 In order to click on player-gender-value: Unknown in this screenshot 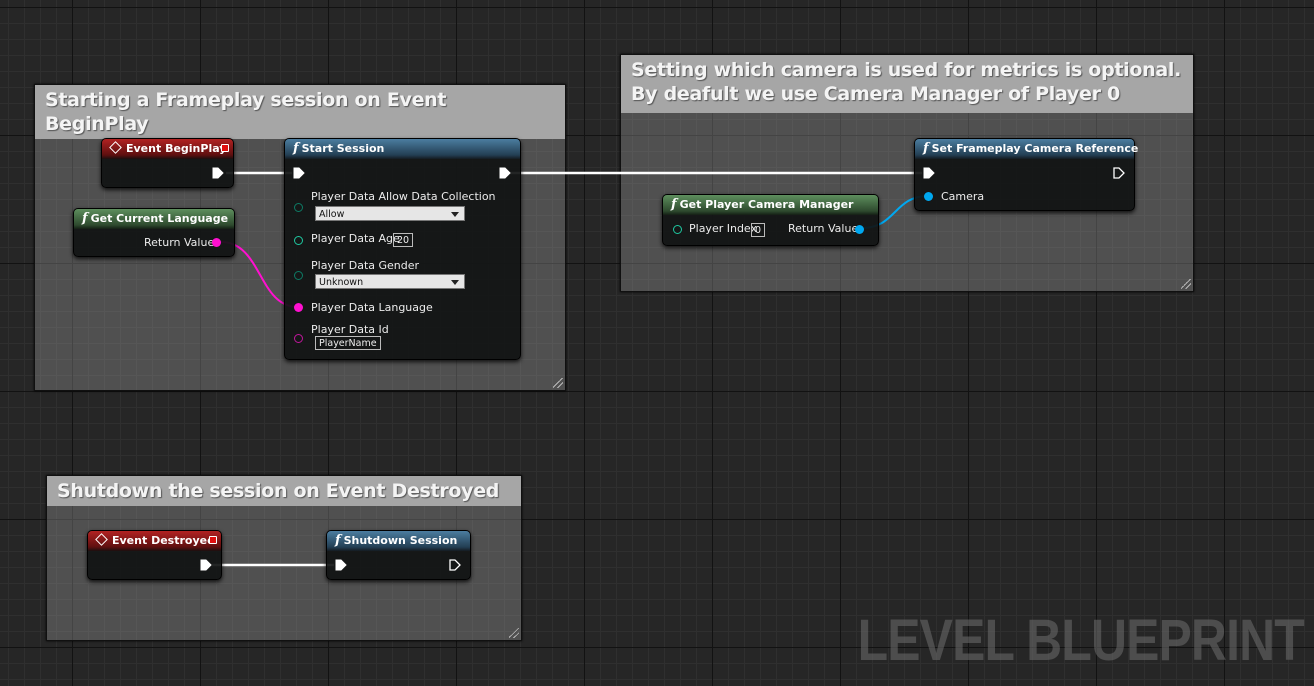, I will do `click(341, 282)`.